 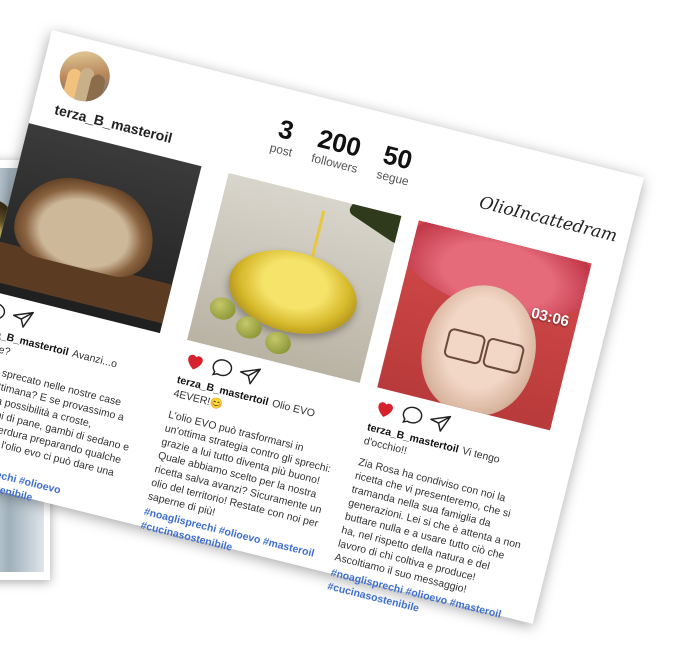 I want to click on post-photo-zia-rosa: 03:06, so click(x=484, y=325).